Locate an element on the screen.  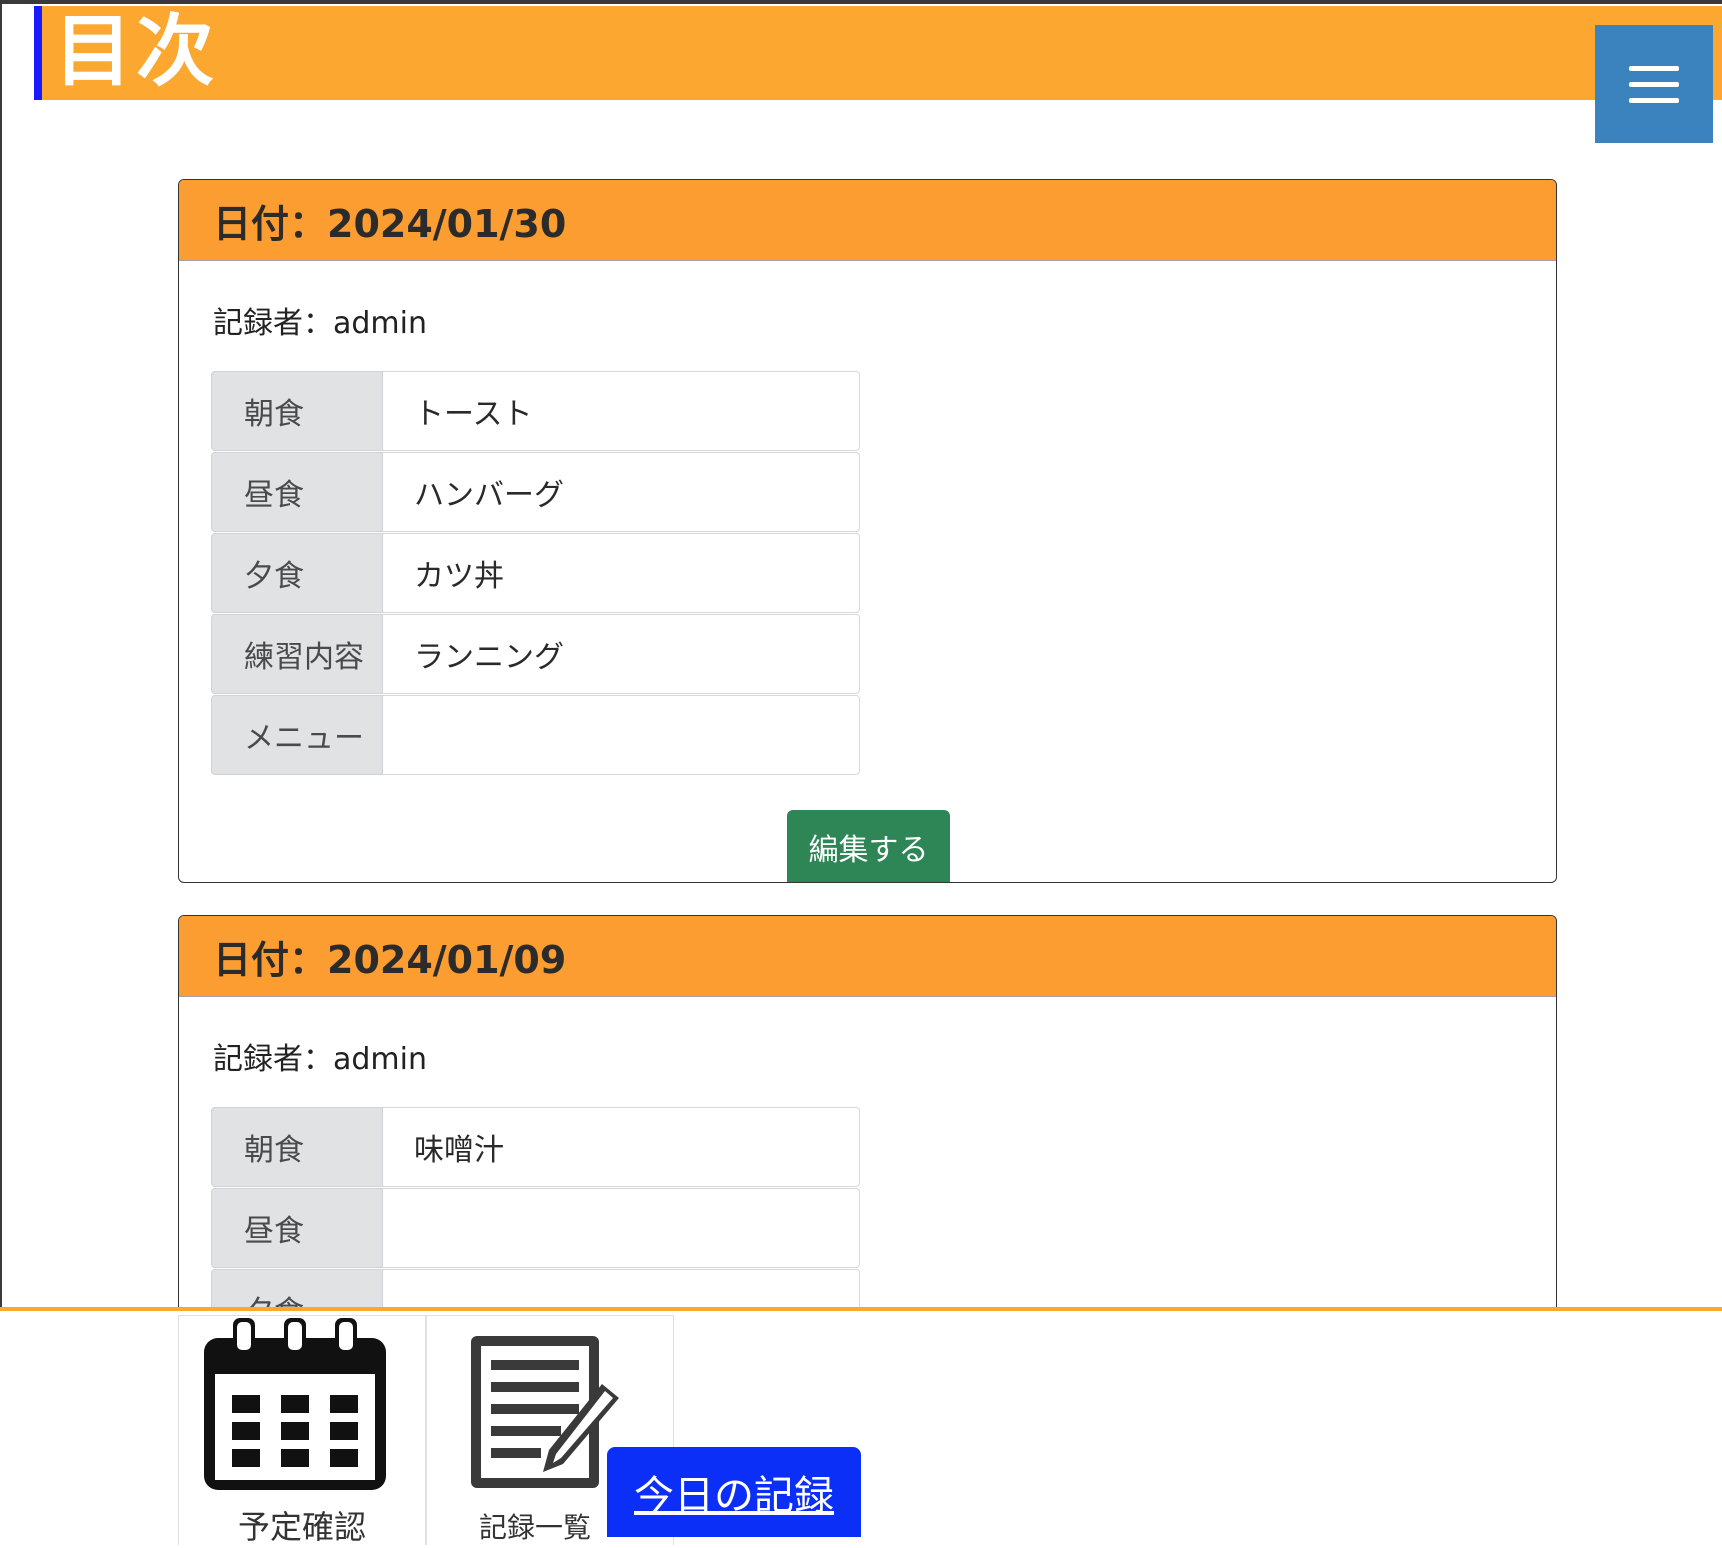
row-label: 練習内容 is located at coordinates (297, 654).